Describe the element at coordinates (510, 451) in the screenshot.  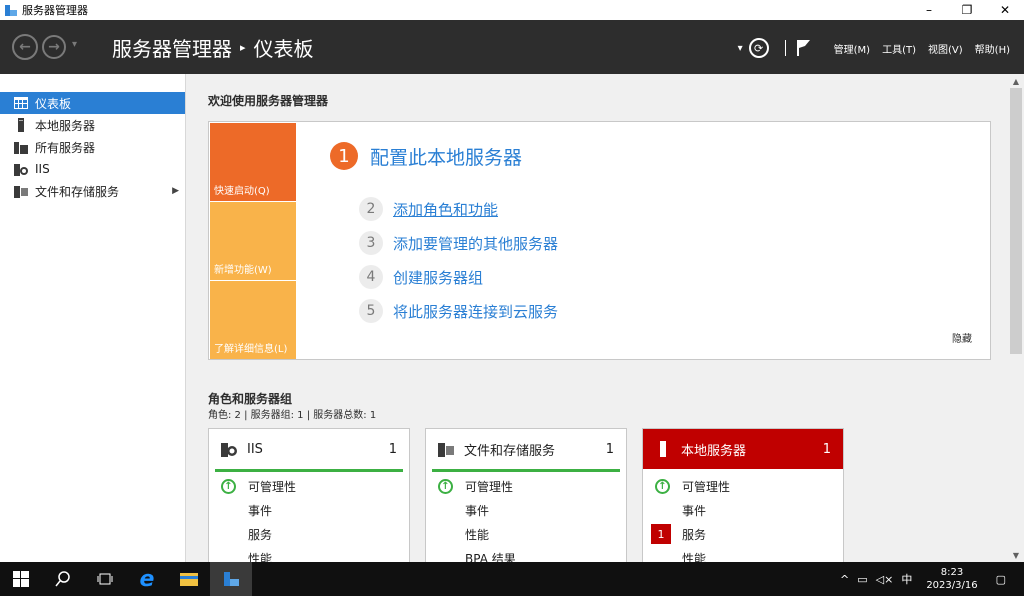
I see `card-title: 文件和存储服务` at that location.